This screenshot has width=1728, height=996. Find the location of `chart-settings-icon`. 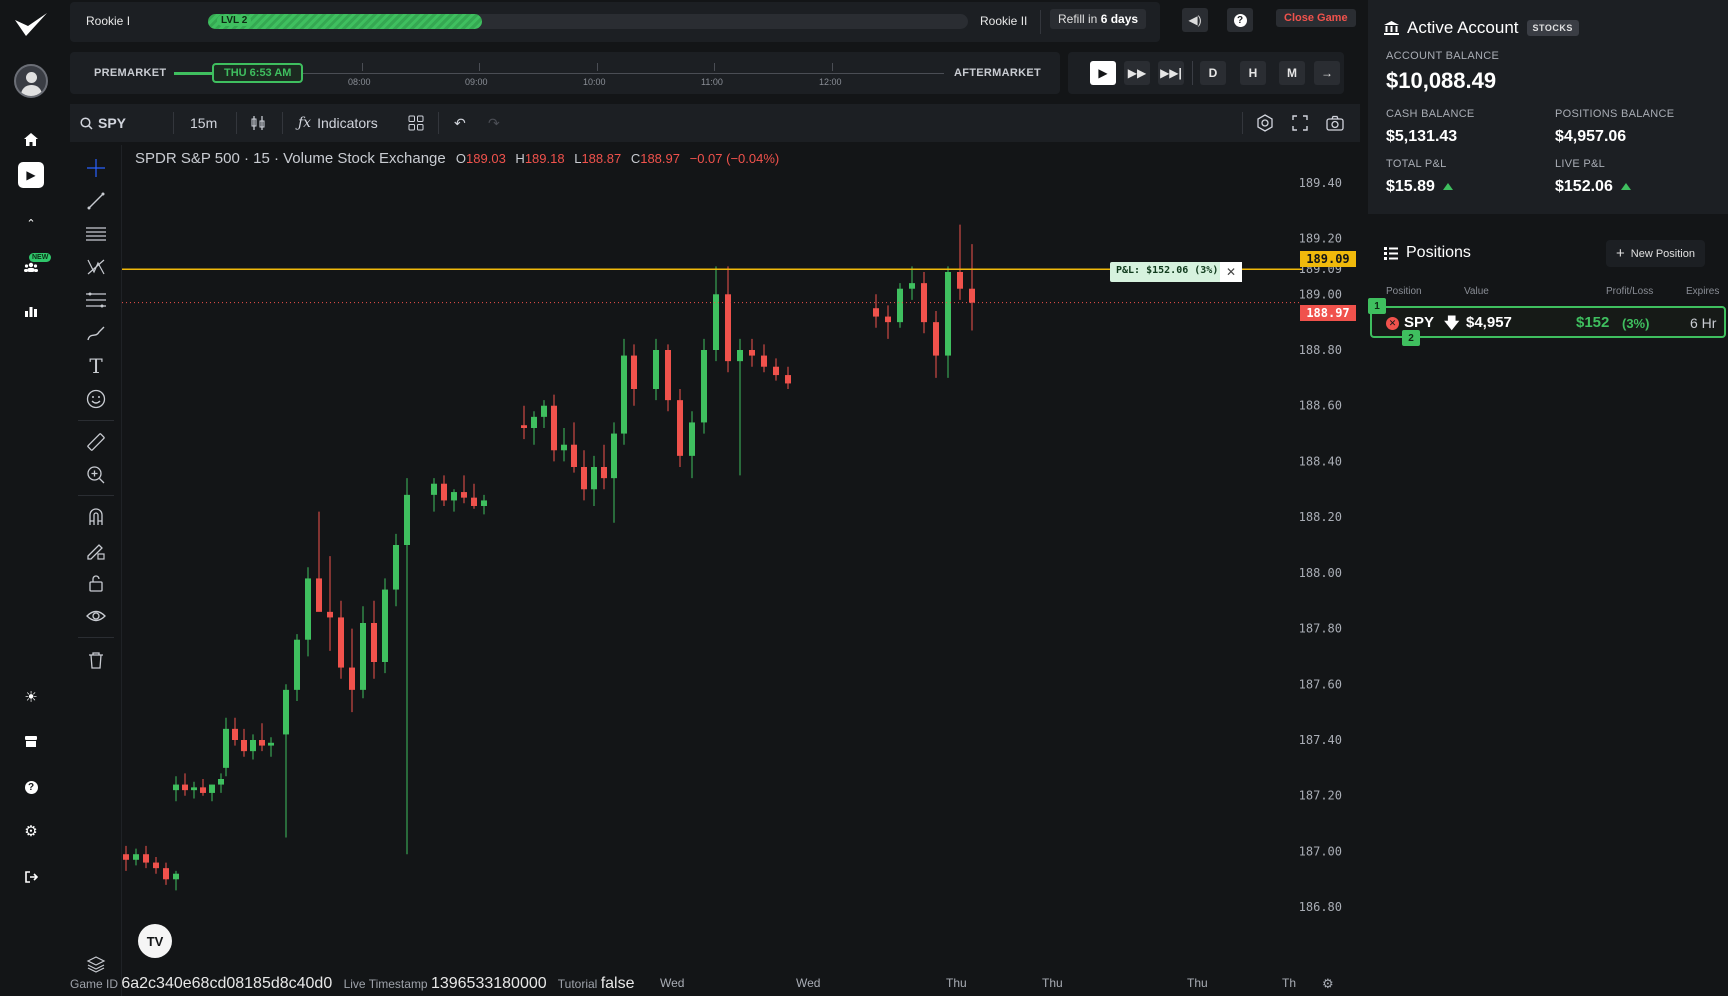

chart-settings-icon is located at coordinates (1265, 123).